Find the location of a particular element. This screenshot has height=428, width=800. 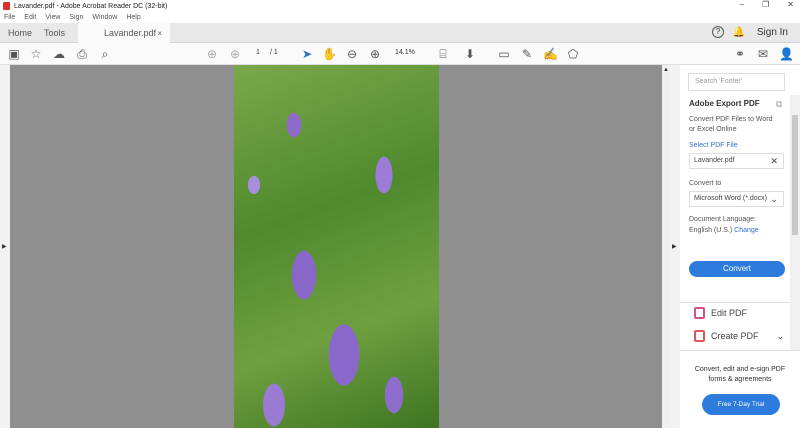

fit-page-icon: ⌸ is located at coordinates (443, 54).